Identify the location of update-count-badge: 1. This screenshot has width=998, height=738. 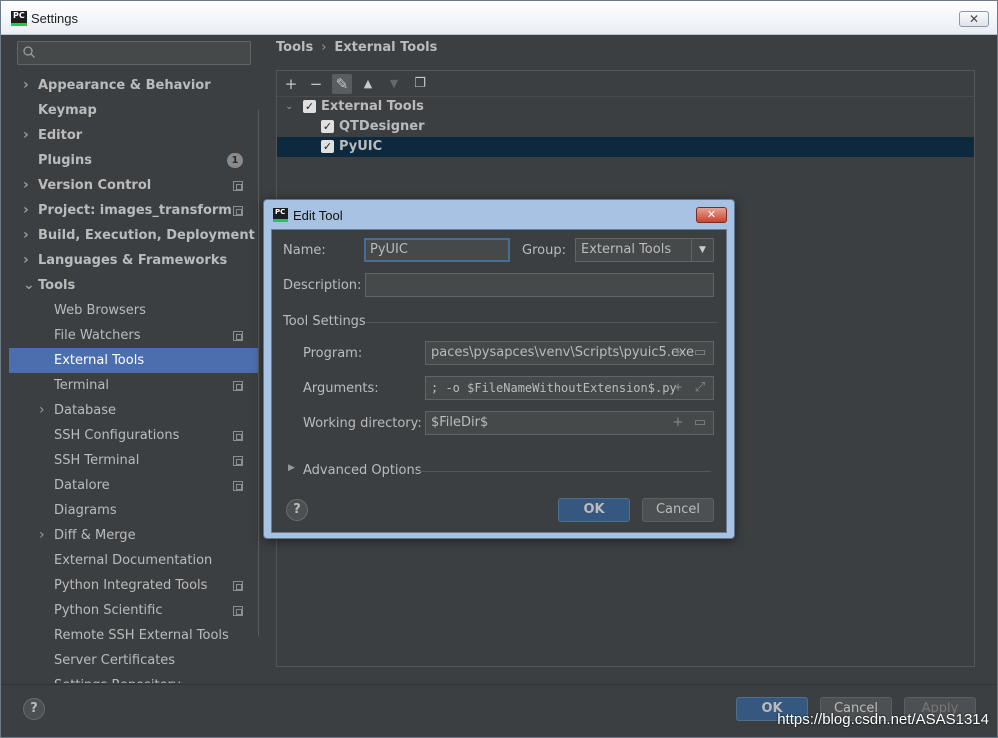
(235, 160).